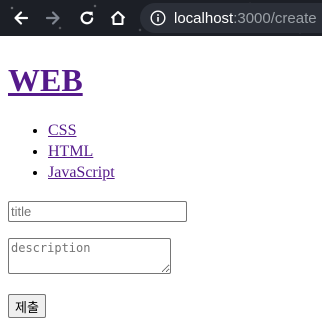 This screenshot has height=333, width=322. I want to click on page-title: WEB, so click(161, 80).